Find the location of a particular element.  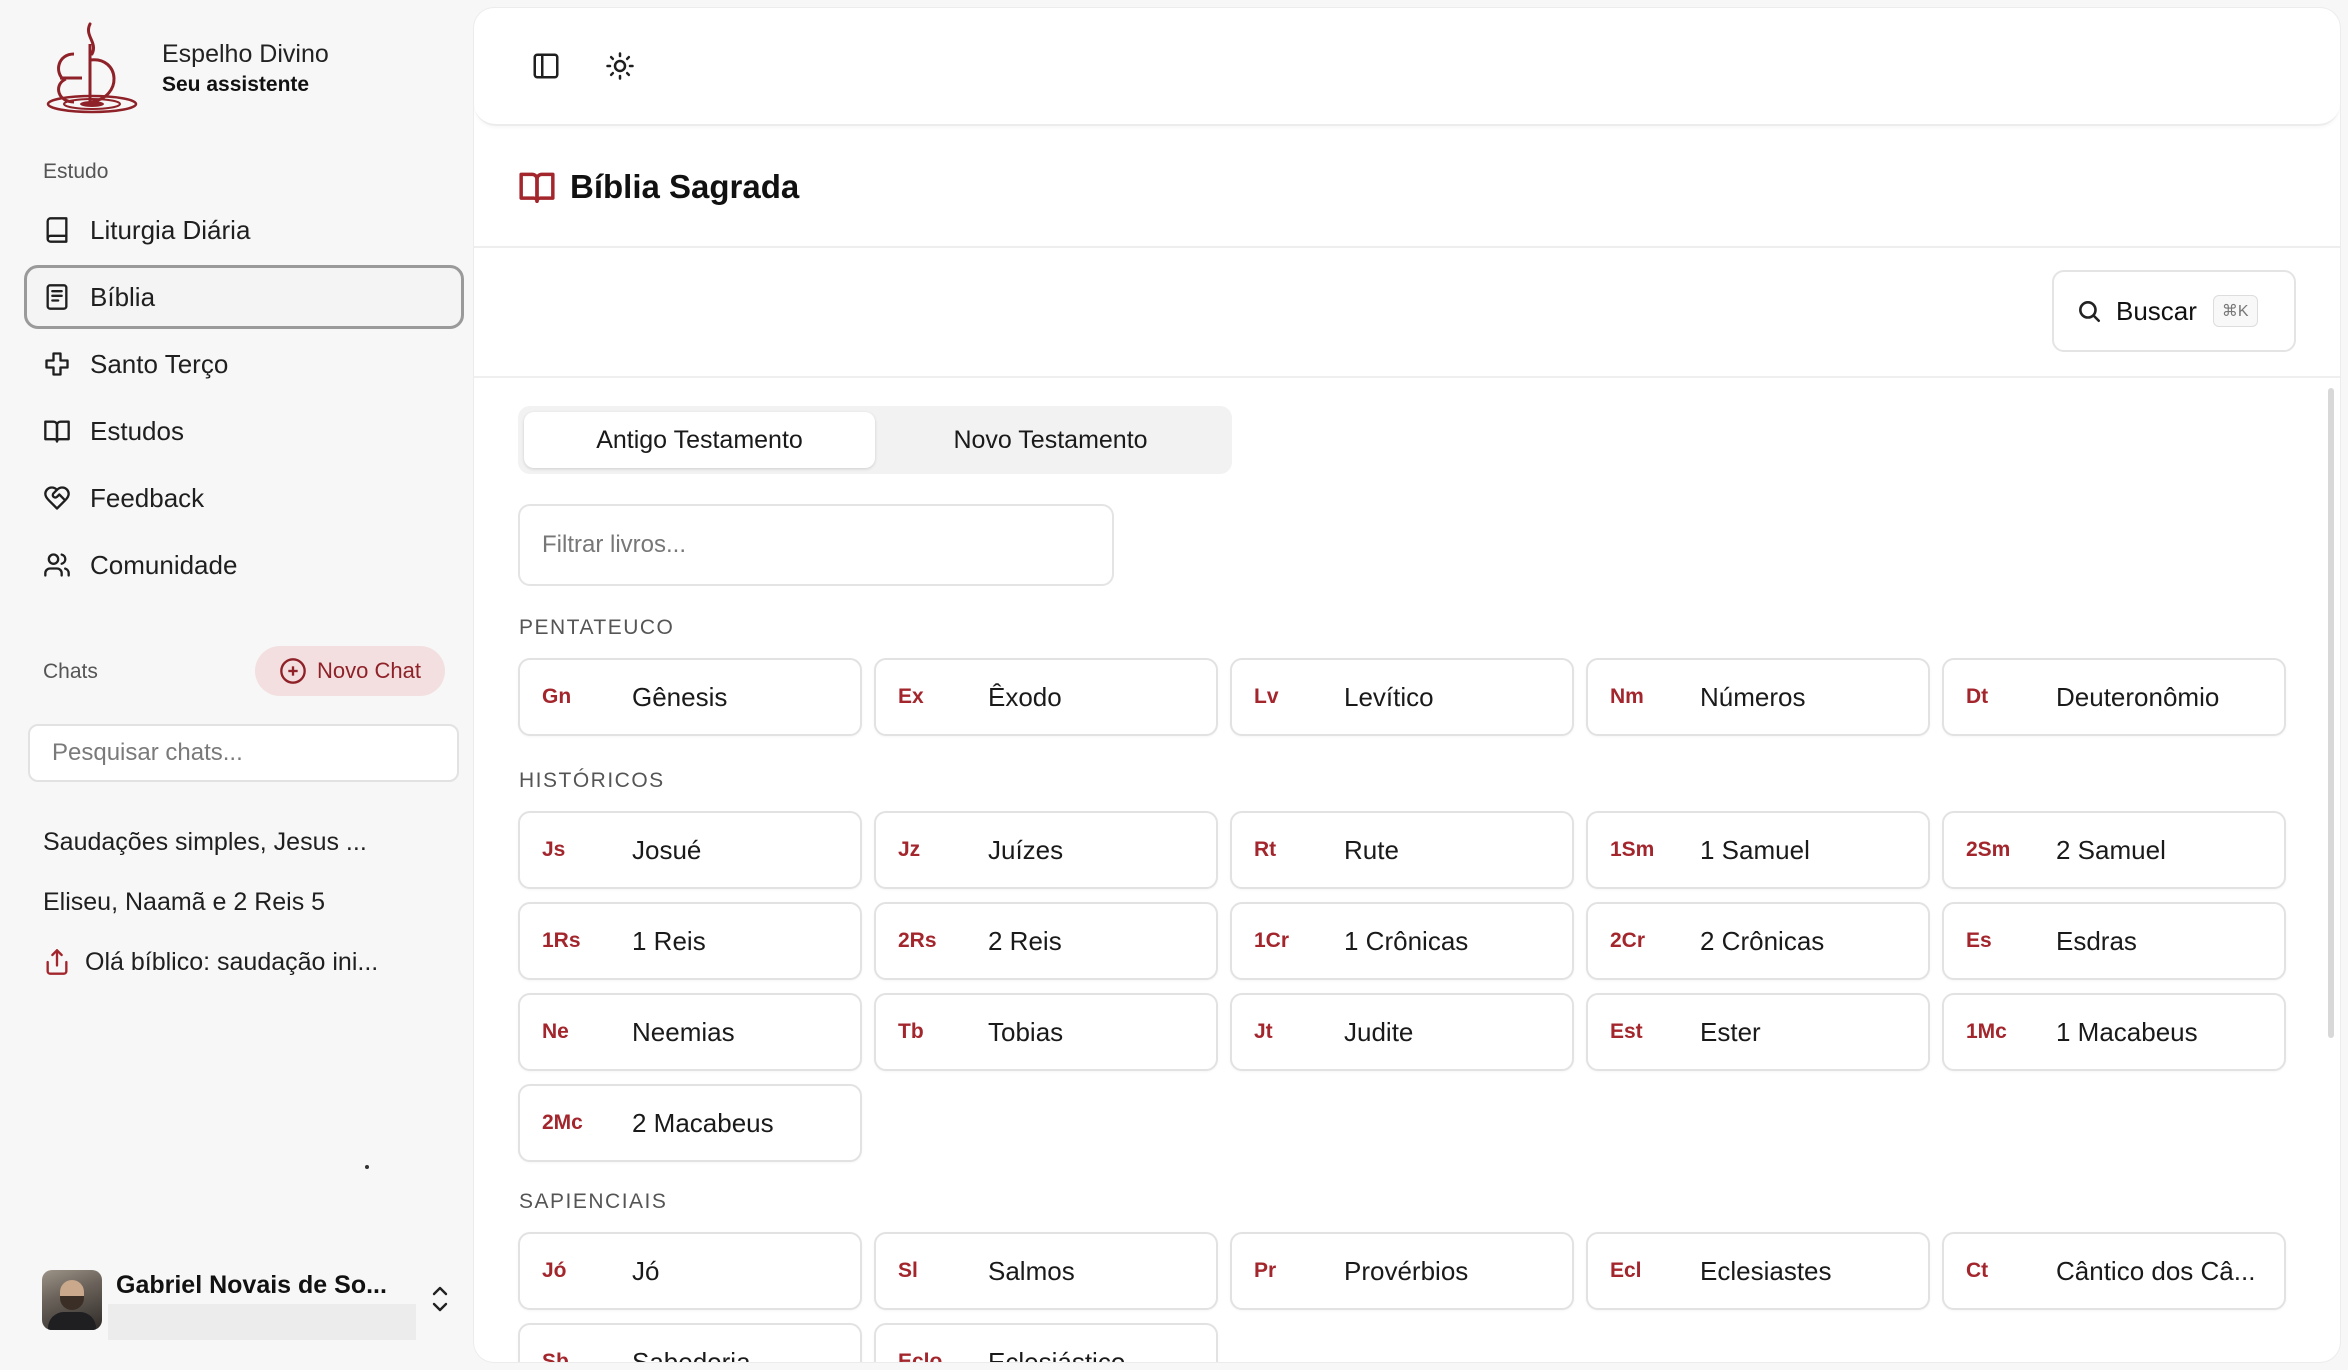

book-card: Lv Levítico is located at coordinates (1402, 697).